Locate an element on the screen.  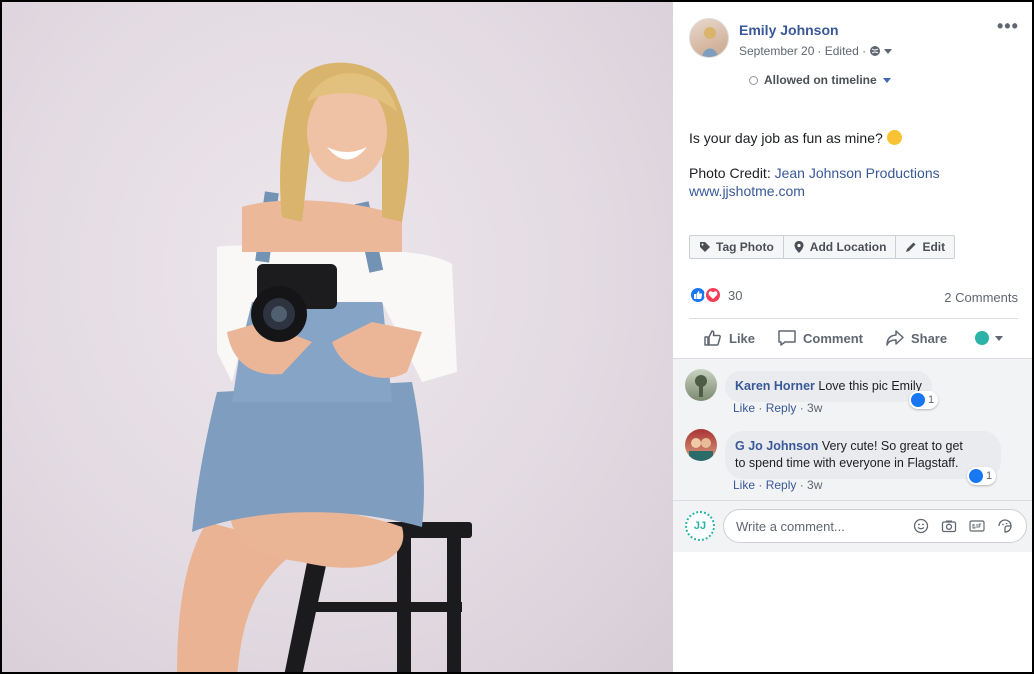
privacy-chevron-down-icon is located at coordinates (888, 51).